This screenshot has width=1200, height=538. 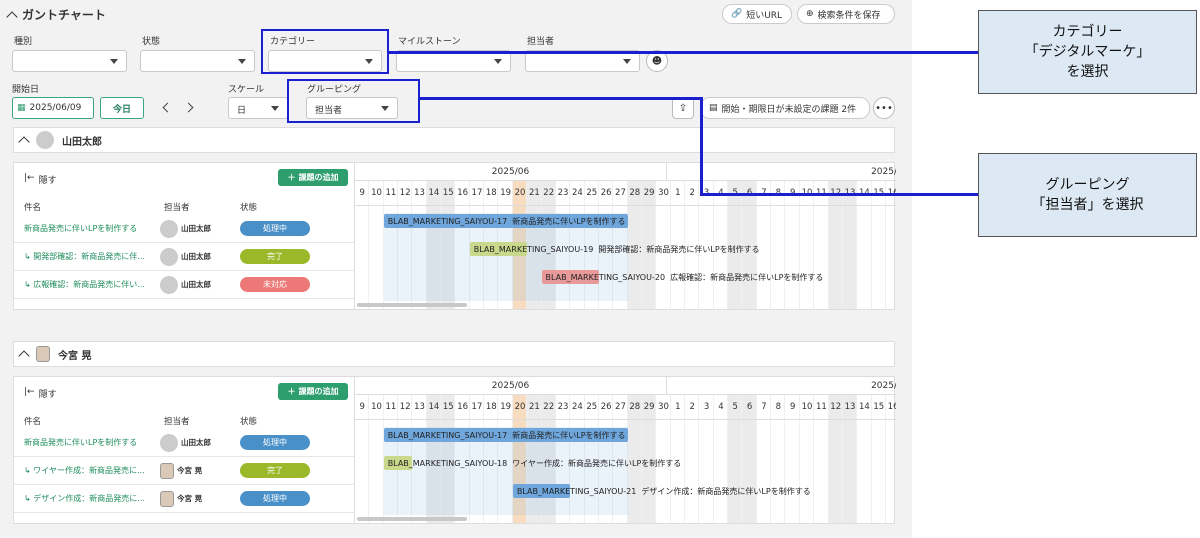 What do you see at coordinates (454, 354) in the screenshot?
I see `group-header-imamiya: 今宮 晃` at bounding box center [454, 354].